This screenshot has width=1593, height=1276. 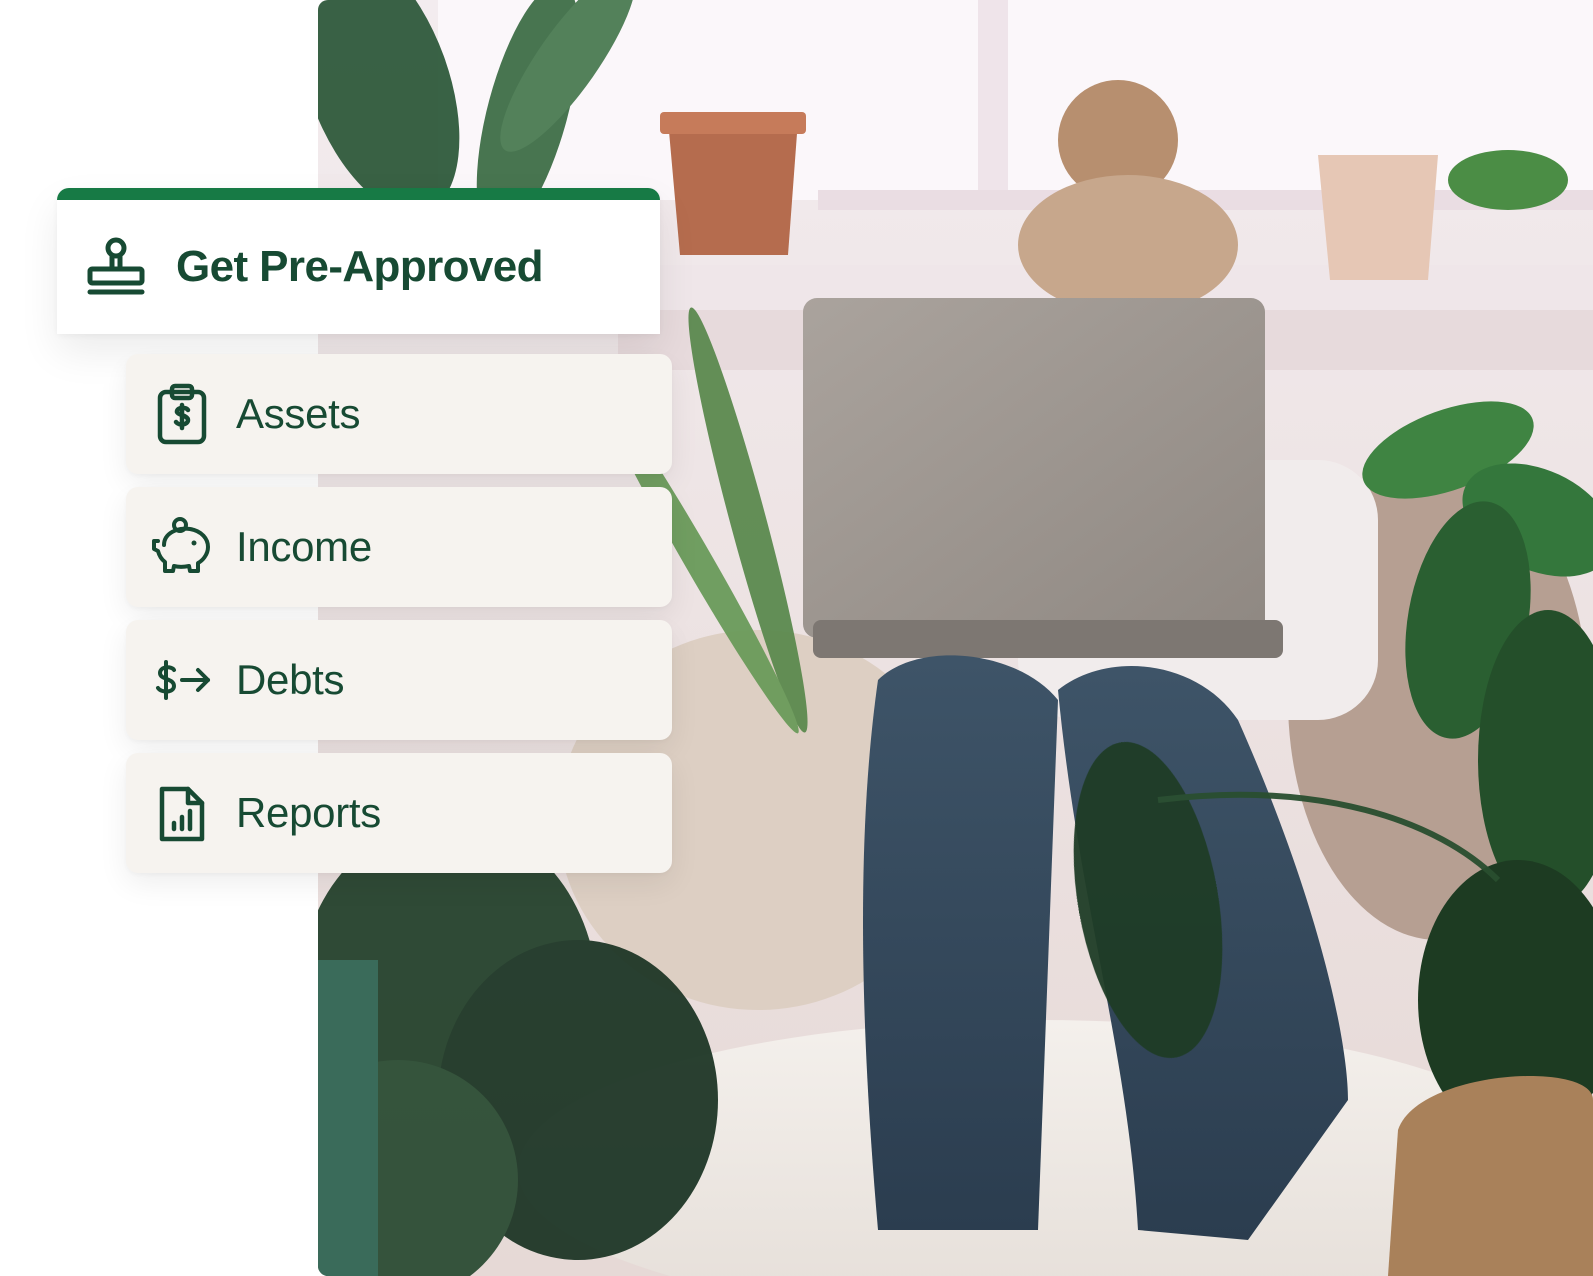 I want to click on menu-item-label: Income, so click(x=304, y=546).